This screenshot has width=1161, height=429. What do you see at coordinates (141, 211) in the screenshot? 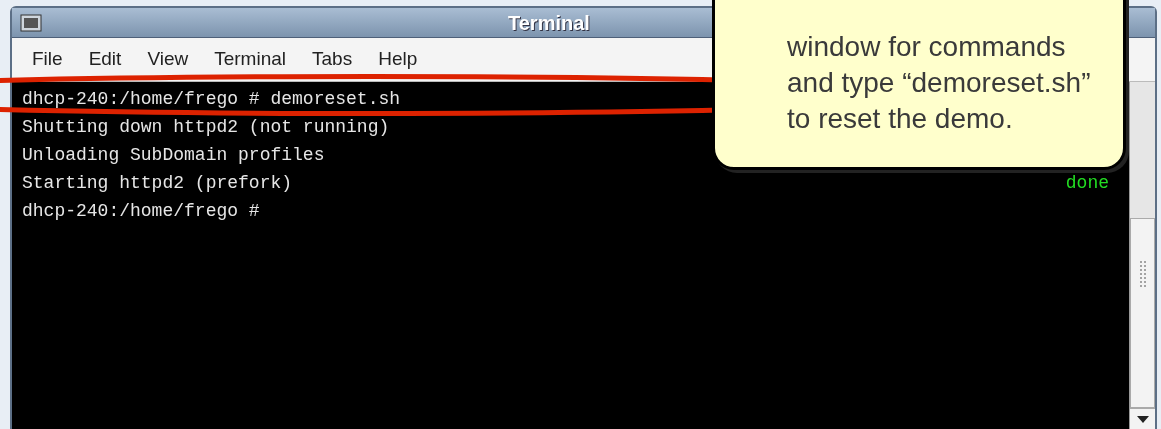
I see `terminal-line: dhcp-240:/home/frego #` at bounding box center [141, 211].